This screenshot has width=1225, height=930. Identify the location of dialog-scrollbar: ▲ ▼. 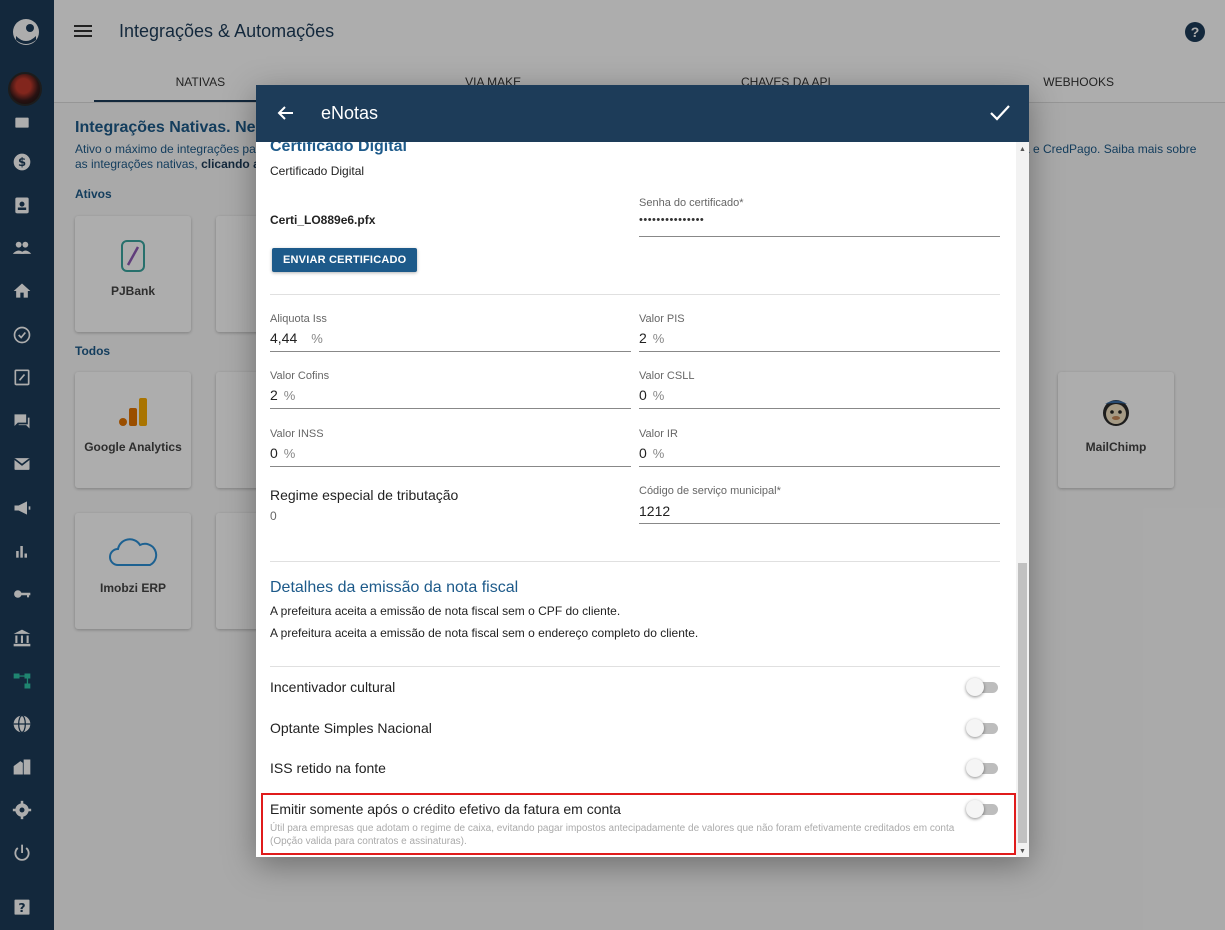
(1022, 499).